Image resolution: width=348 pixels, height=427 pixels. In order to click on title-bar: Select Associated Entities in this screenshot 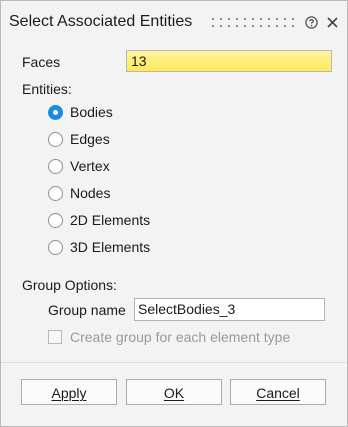, I will do `click(174, 23)`.